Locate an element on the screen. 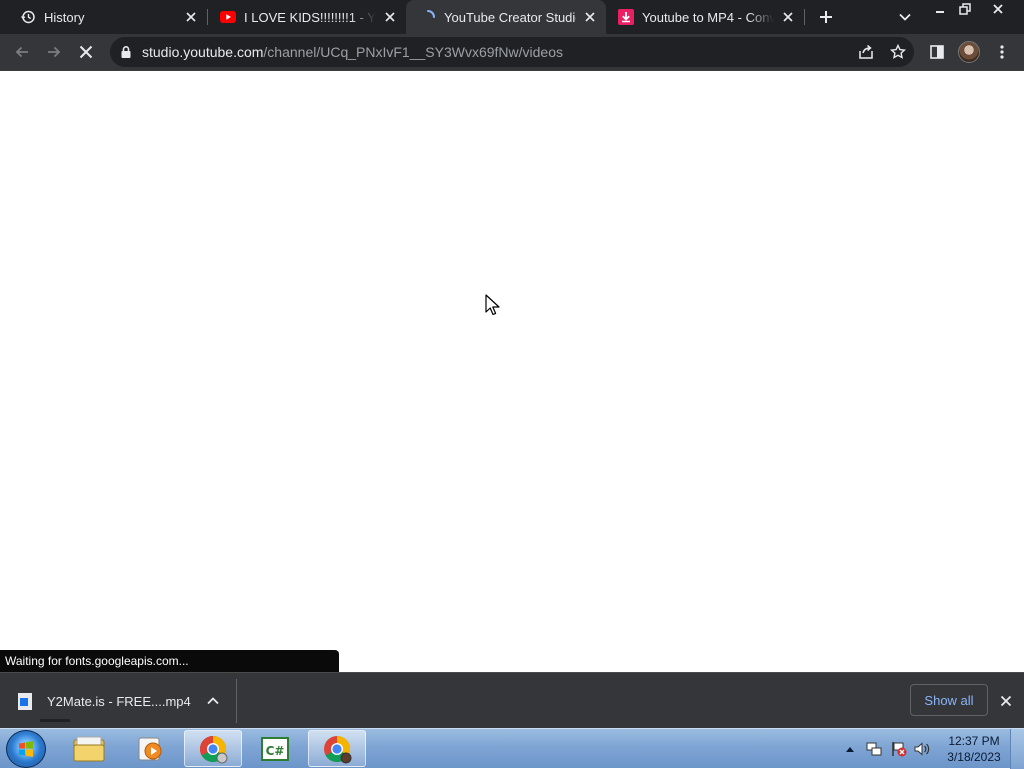 This screenshot has width=1024, height=769. system-clock: 12:37 PM 3/18/2023 is located at coordinates (974, 749).